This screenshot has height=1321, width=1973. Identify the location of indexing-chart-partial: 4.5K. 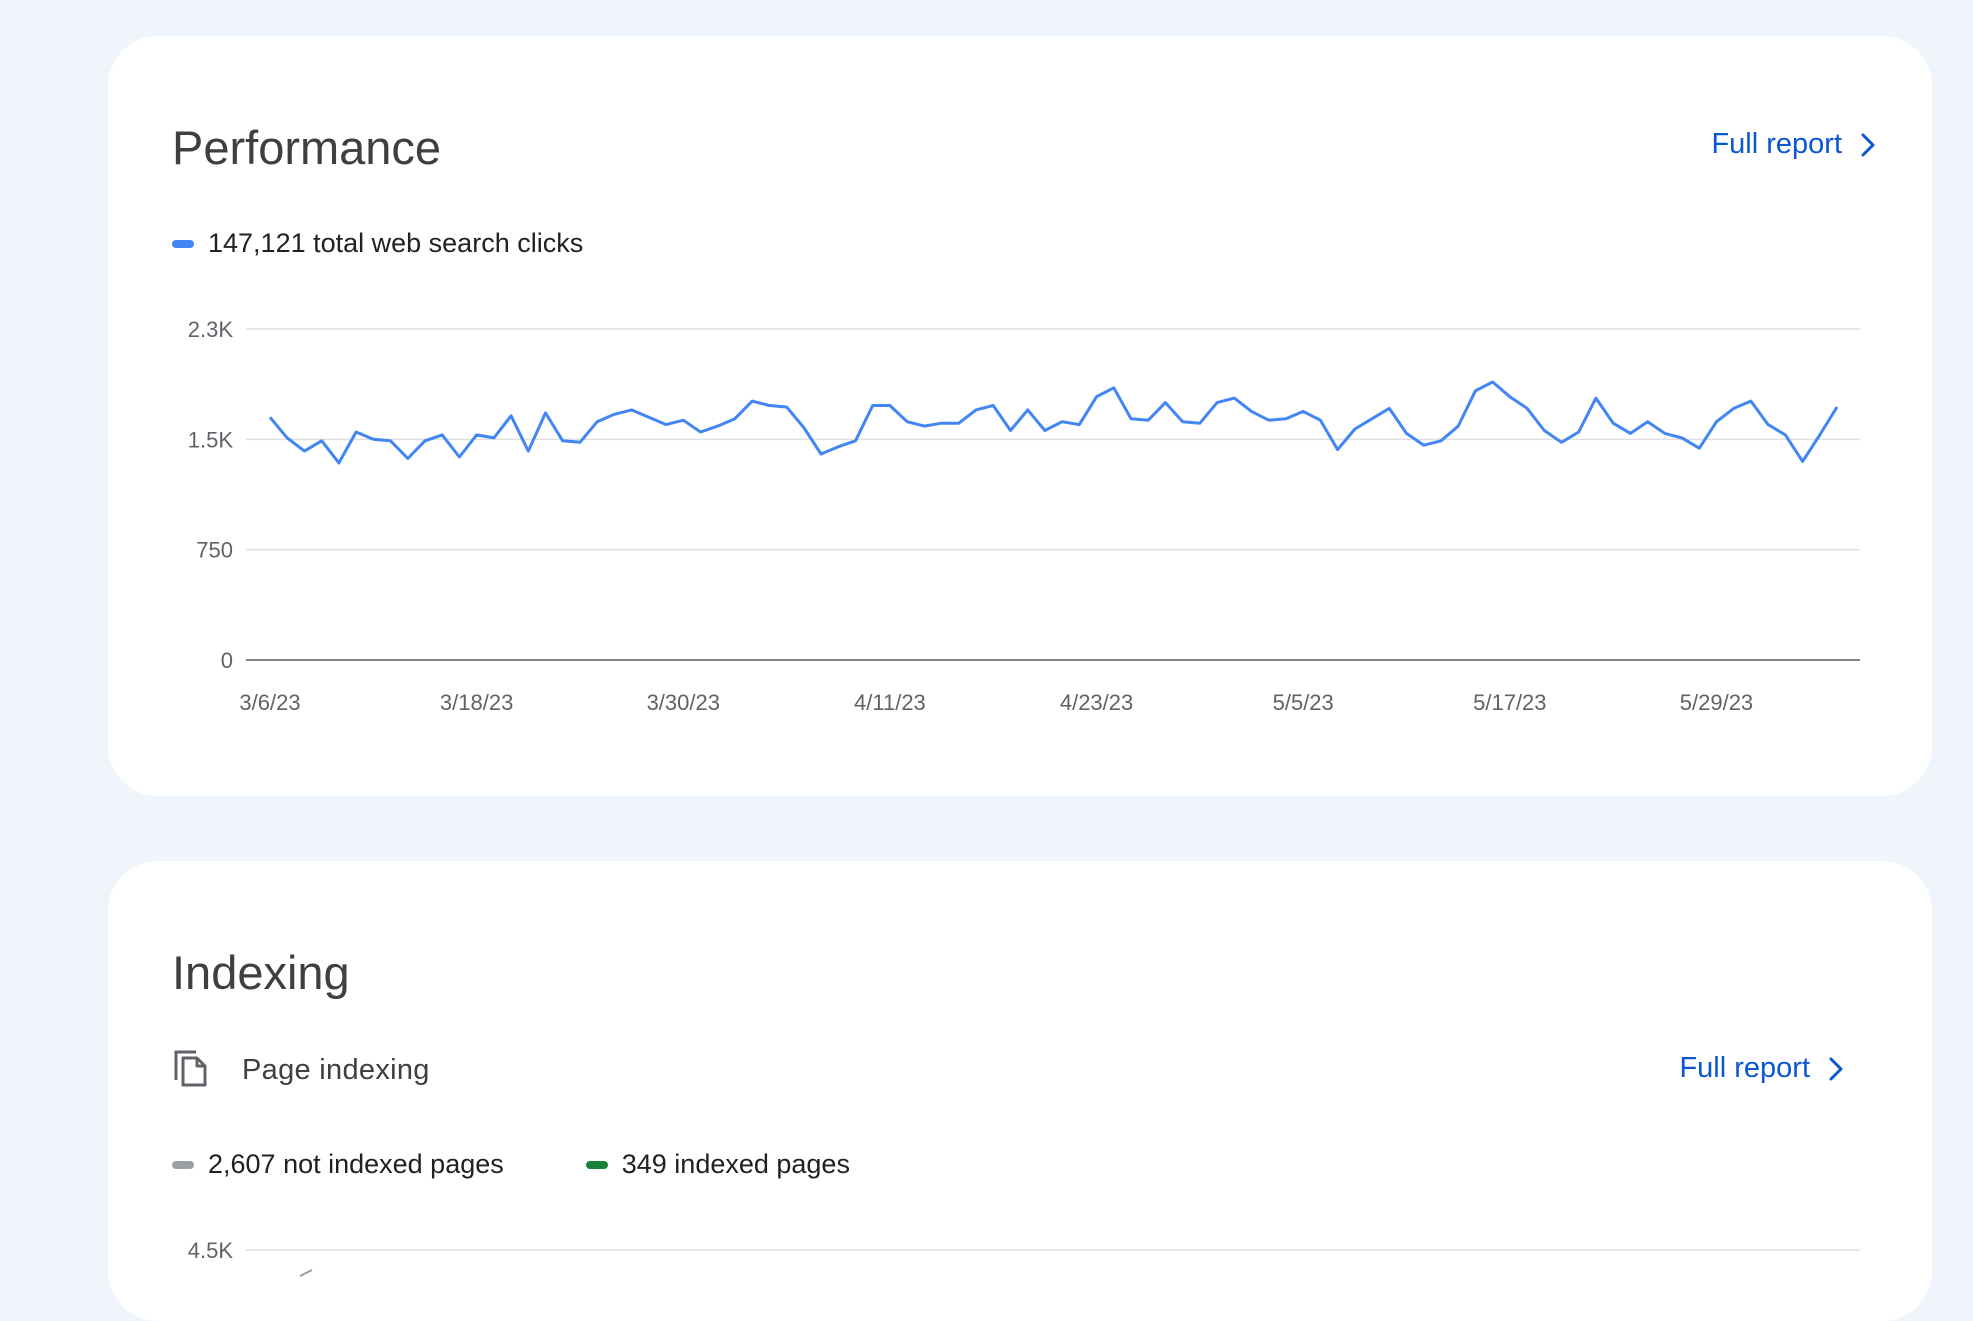
(1024, 1257).